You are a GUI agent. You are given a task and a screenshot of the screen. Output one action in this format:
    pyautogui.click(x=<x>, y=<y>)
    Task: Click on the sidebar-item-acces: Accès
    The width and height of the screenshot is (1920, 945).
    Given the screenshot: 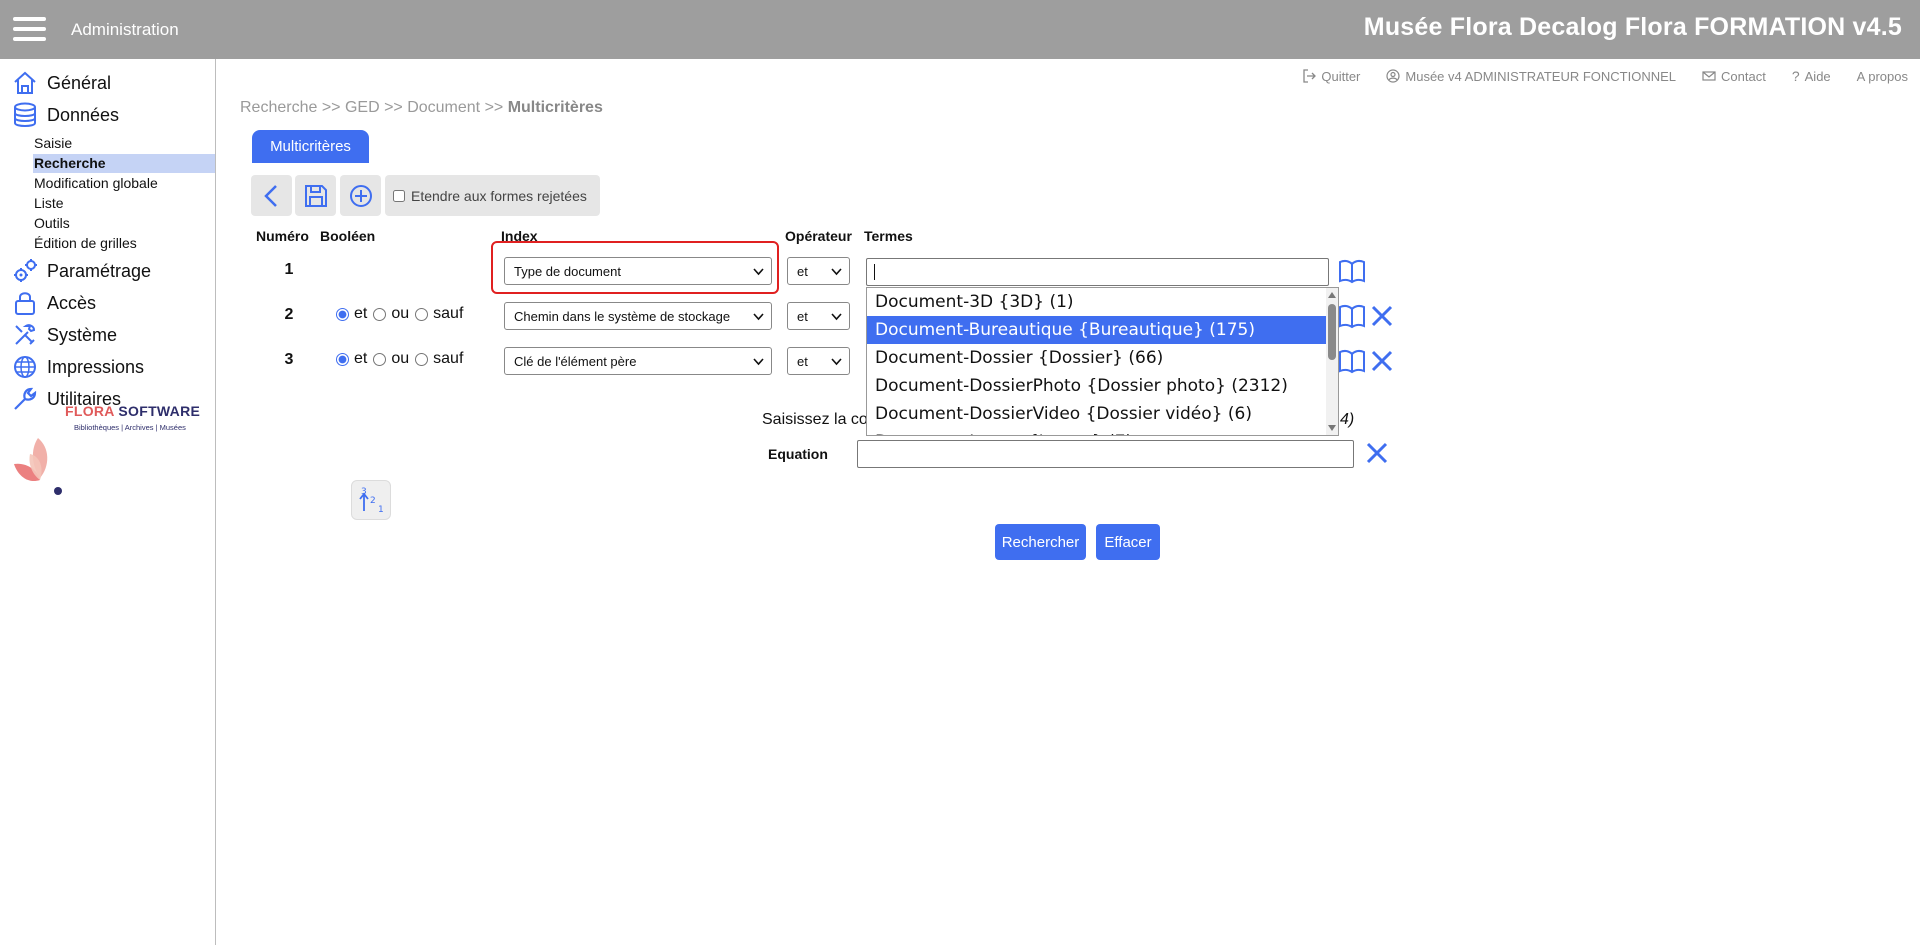 What is the action you would take?
    pyautogui.click(x=54, y=303)
    